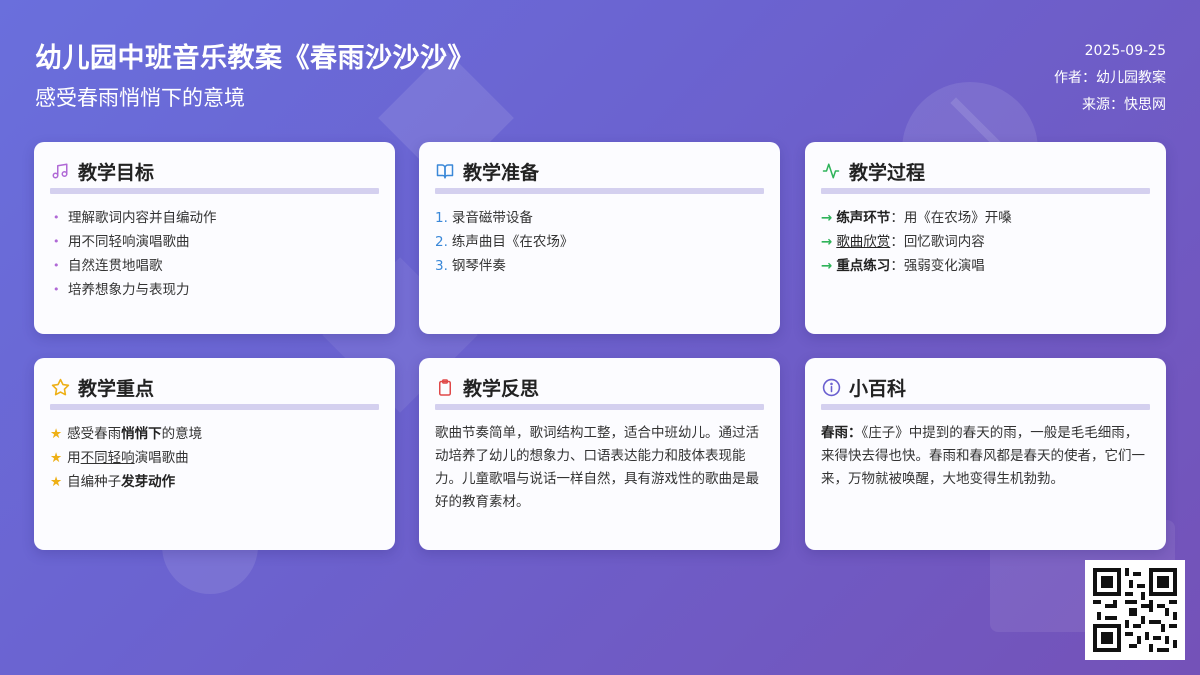 This screenshot has width=1200, height=675. Describe the element at coordinates (501, 172) in the screenshot. I see `card-title: 教学准备` at that location.